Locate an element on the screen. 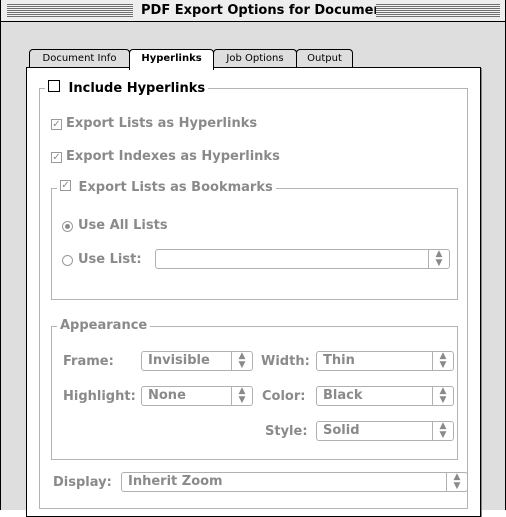 This screenshot has height=517, width=506. include-hyperlinks-header: Include Hyperlinks is located at coordinates (127, 88).